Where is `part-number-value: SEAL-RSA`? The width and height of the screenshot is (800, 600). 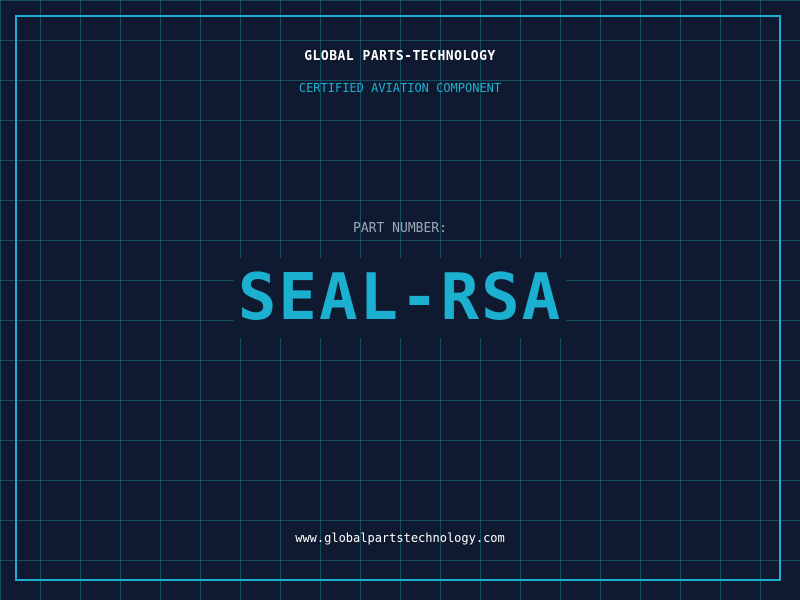 part-number-value: SEAL-RSA is located at coordinates (400, 298).